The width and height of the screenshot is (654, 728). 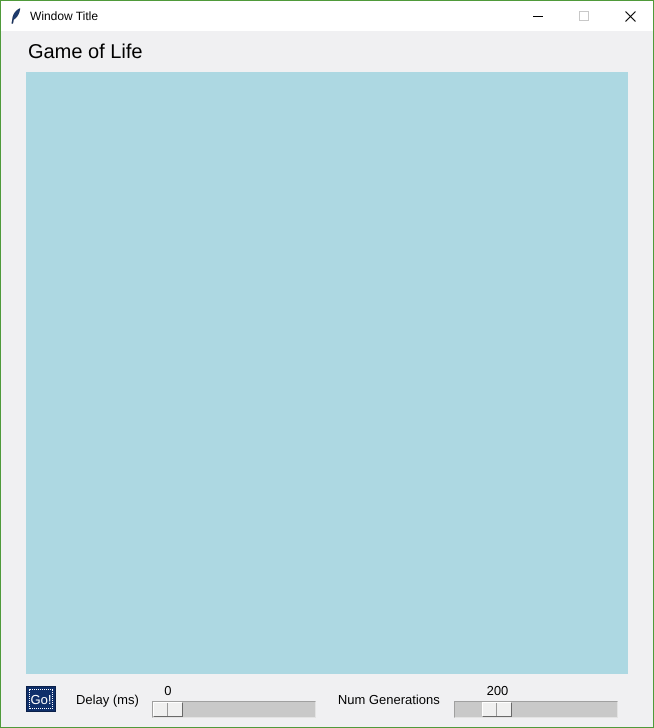 I want to click on slider-label: Num Generations, so click(x=389, y=700).